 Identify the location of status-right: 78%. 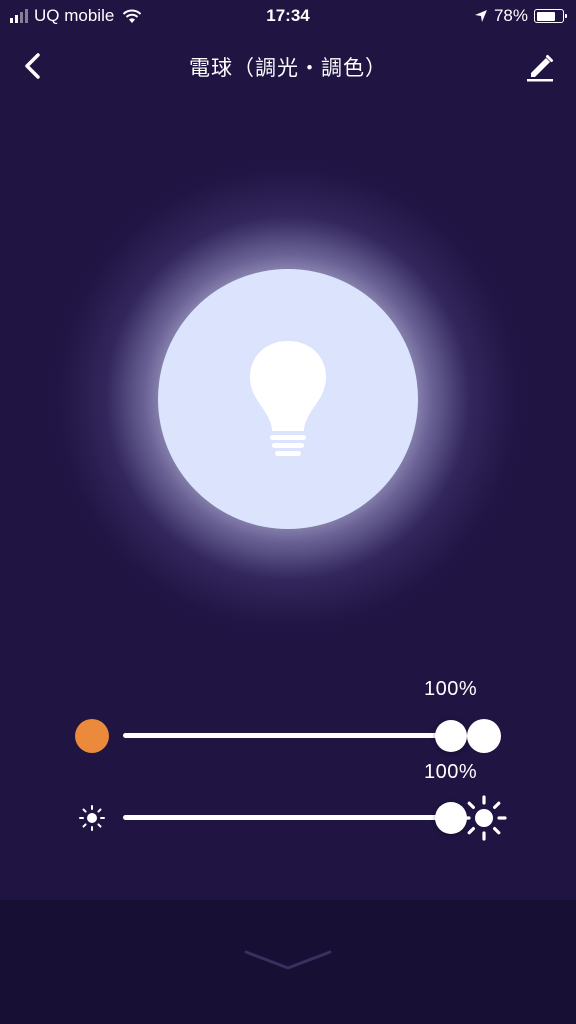
(520, 16).